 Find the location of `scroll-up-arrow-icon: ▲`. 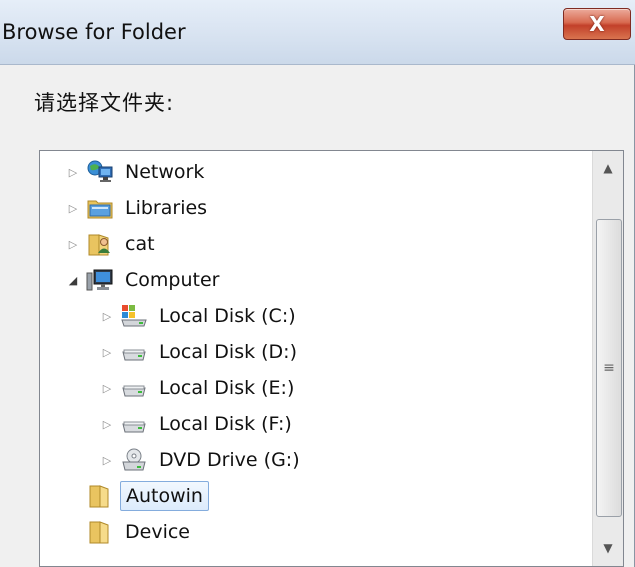

scroll-up-arrow-icon: ▲ is located at coordinates (608, 168).